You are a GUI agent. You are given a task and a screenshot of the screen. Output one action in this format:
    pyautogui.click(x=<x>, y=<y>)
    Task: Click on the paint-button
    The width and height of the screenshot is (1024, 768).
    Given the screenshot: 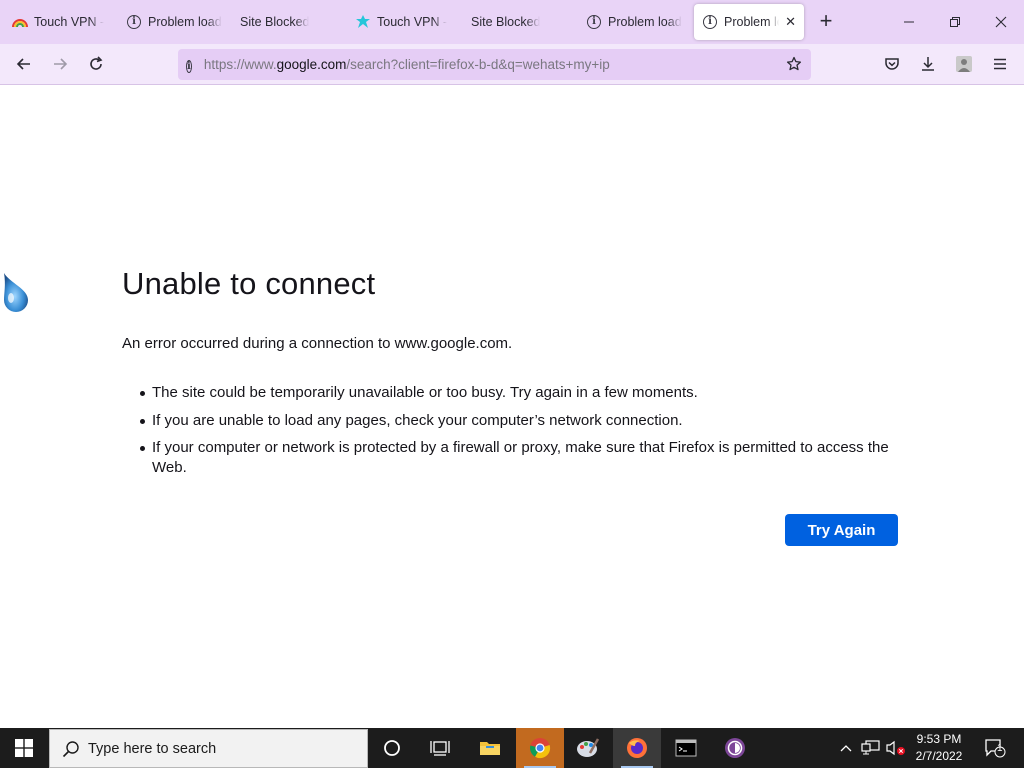 What is the action you would take?
    pyautogui.click(x=588, y=748)
    